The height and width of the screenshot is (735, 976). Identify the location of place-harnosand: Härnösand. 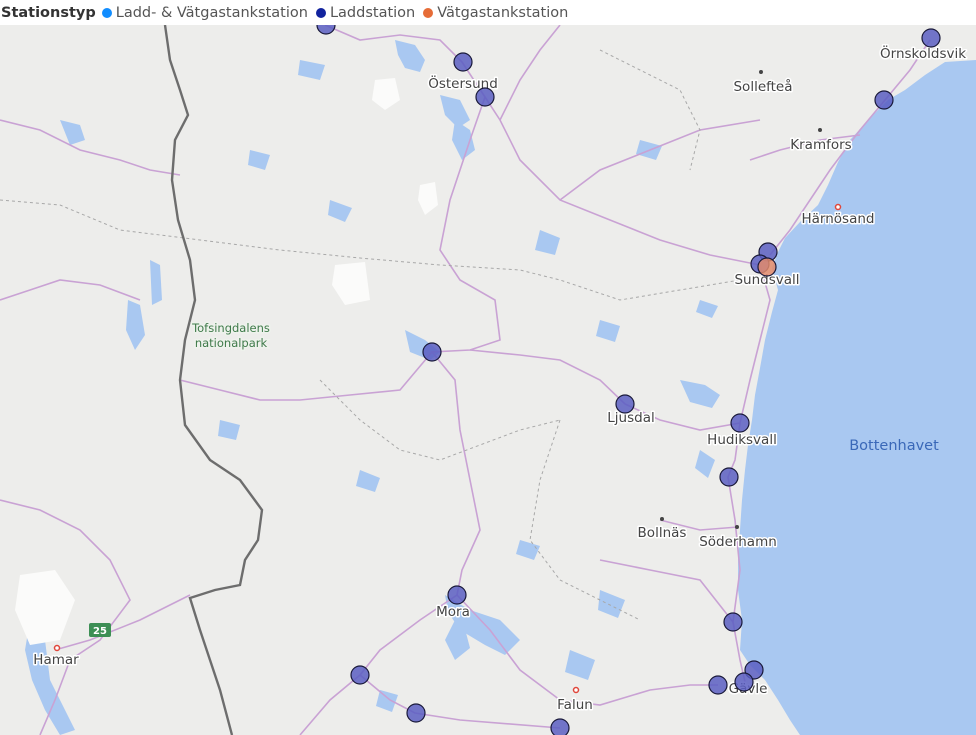
(838, 219).